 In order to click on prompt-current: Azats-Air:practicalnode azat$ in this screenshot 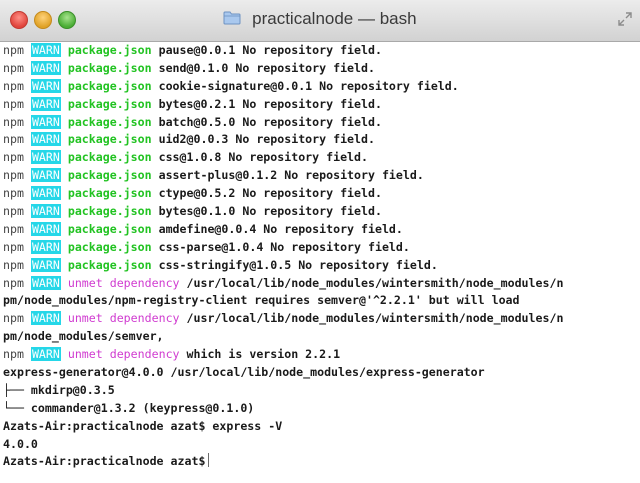, I will do `click(104, 461)`.